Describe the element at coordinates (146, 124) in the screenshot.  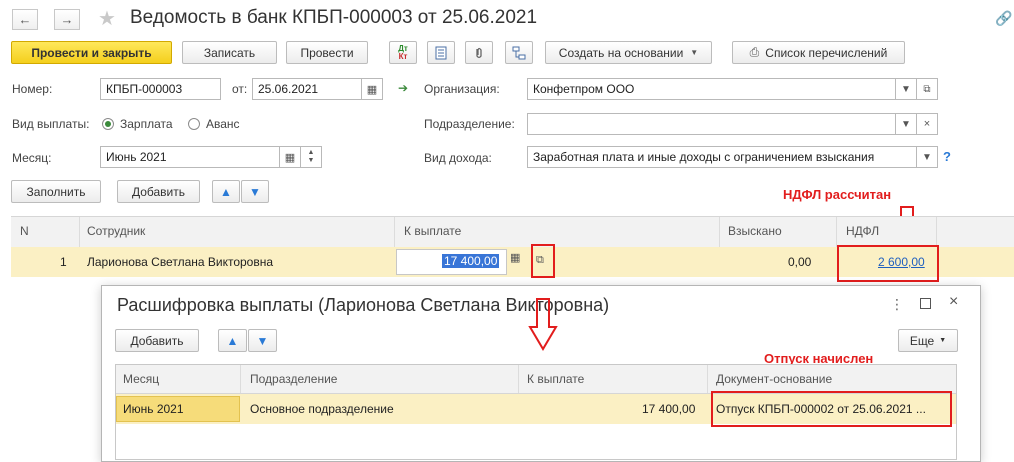
I see `radio-salary-label: Зарплата` at that location.